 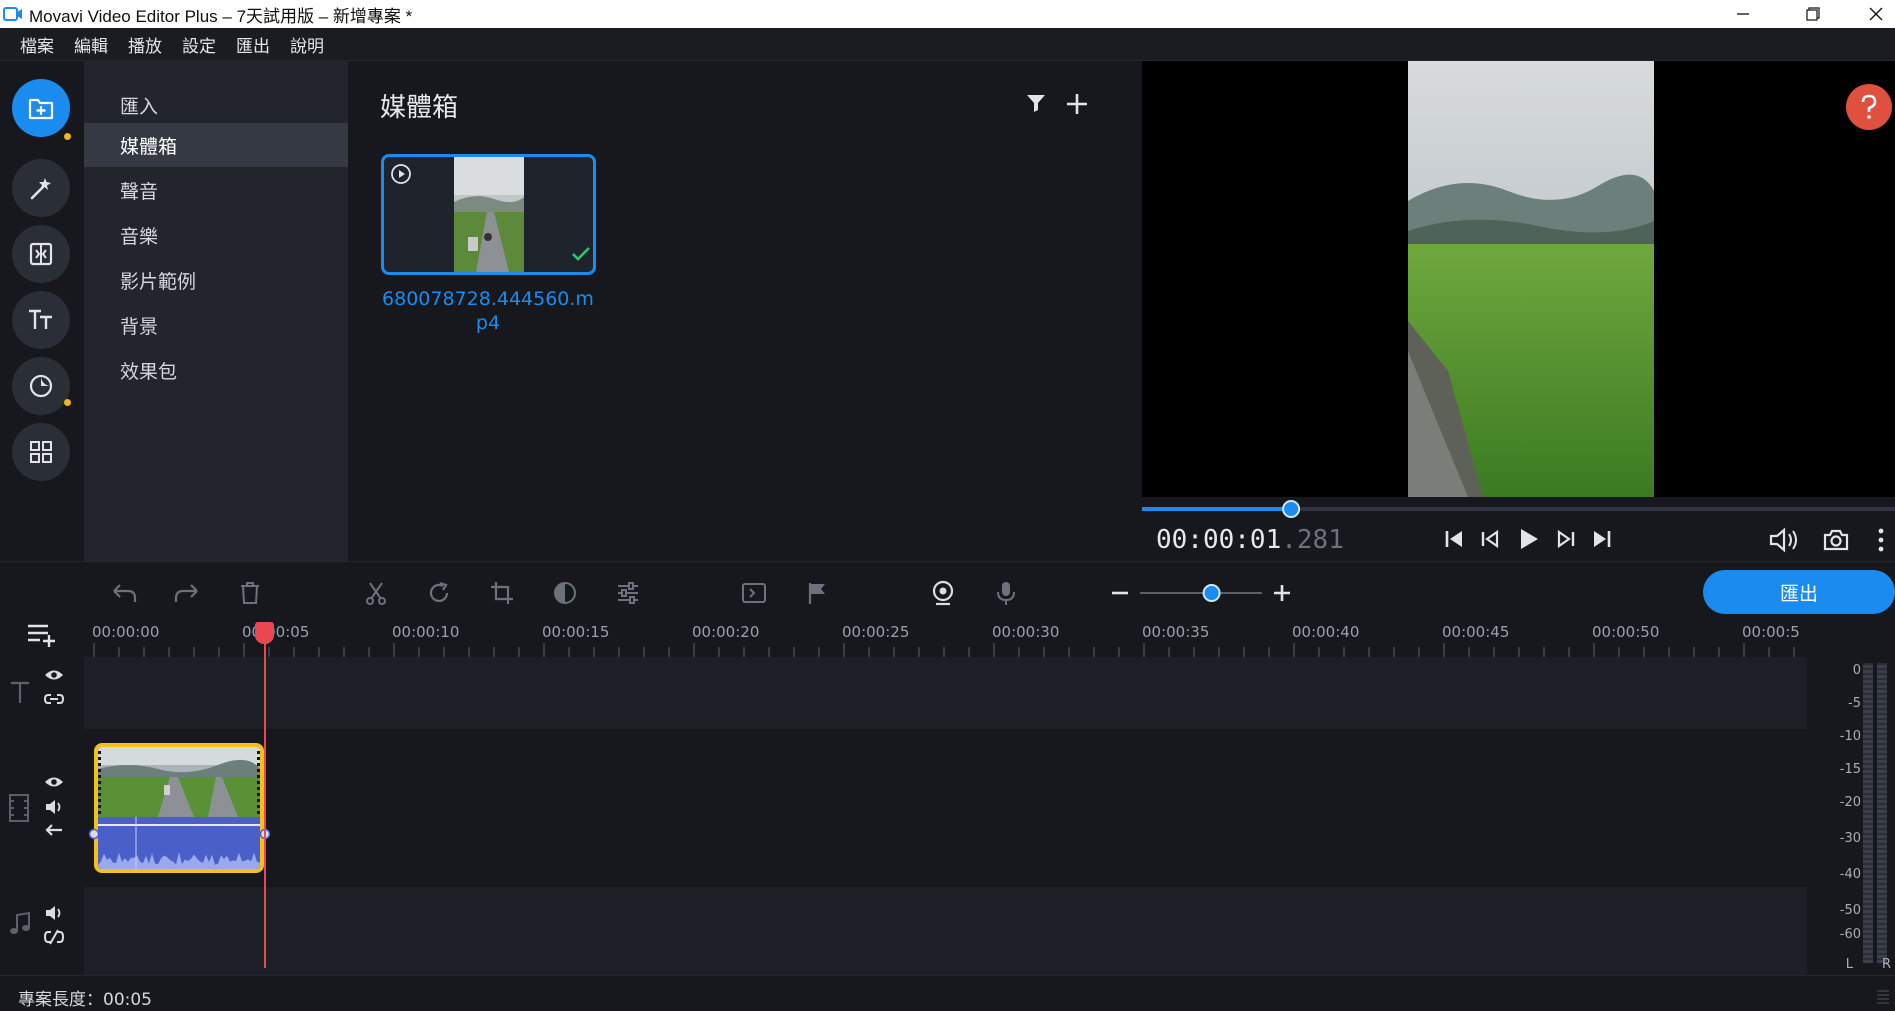 I want to click on category-import: 匯入, so click(x=216, y=105).